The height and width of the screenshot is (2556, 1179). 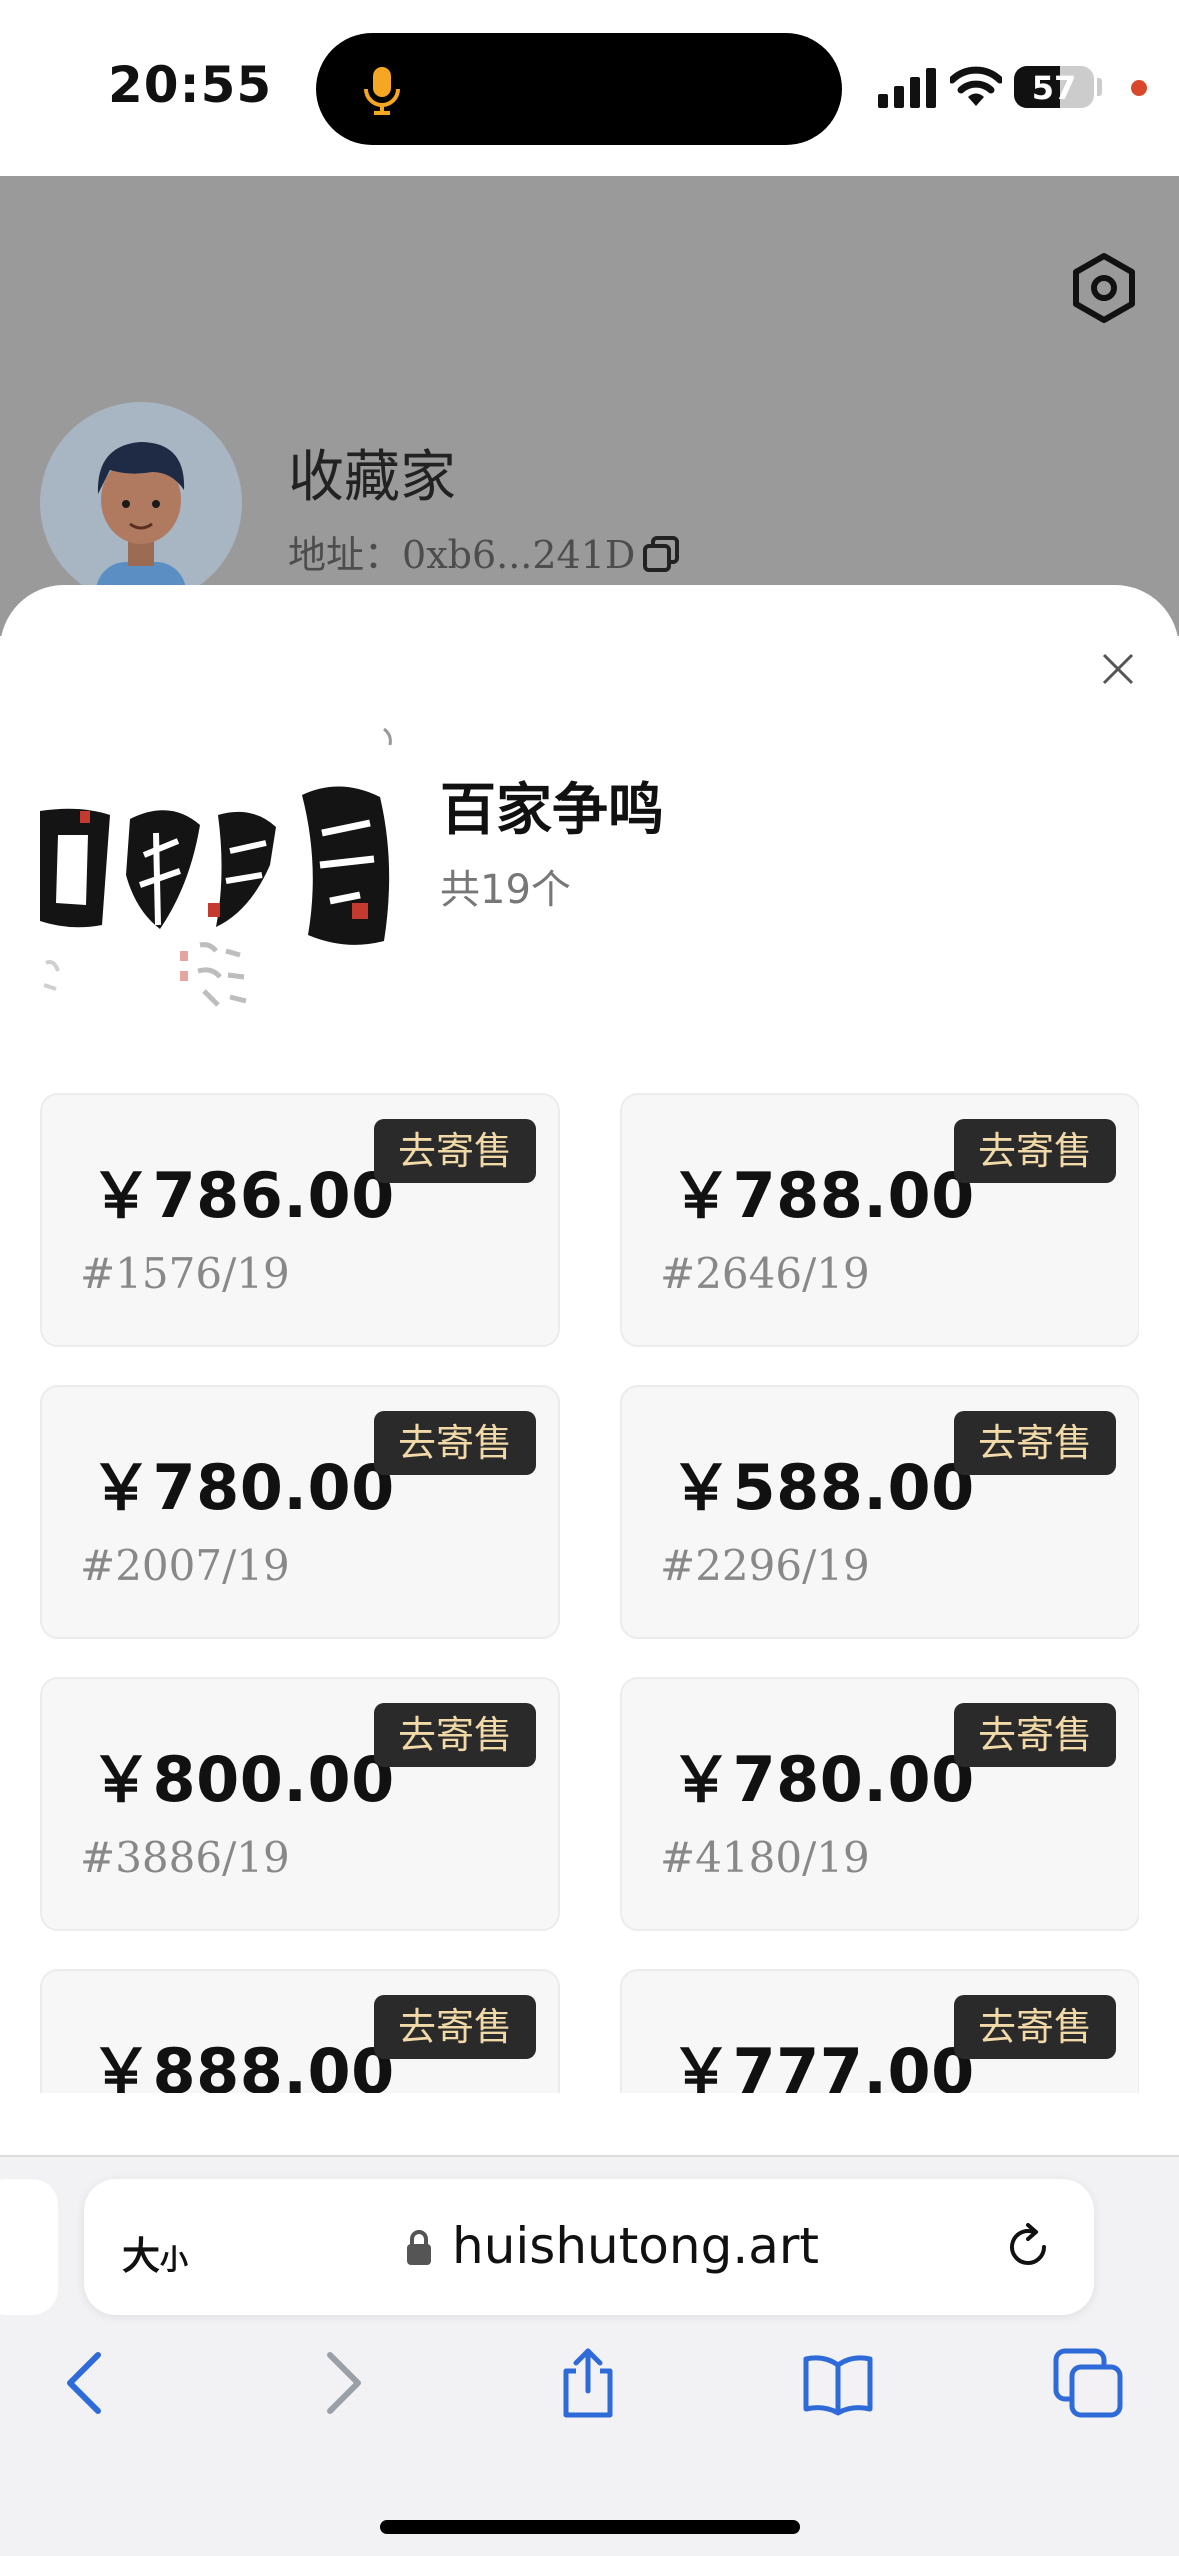 What do you see at coordinates (590, 2527) in the screenshot?
I see `home-indicator` at bounding box center [590, 2527].